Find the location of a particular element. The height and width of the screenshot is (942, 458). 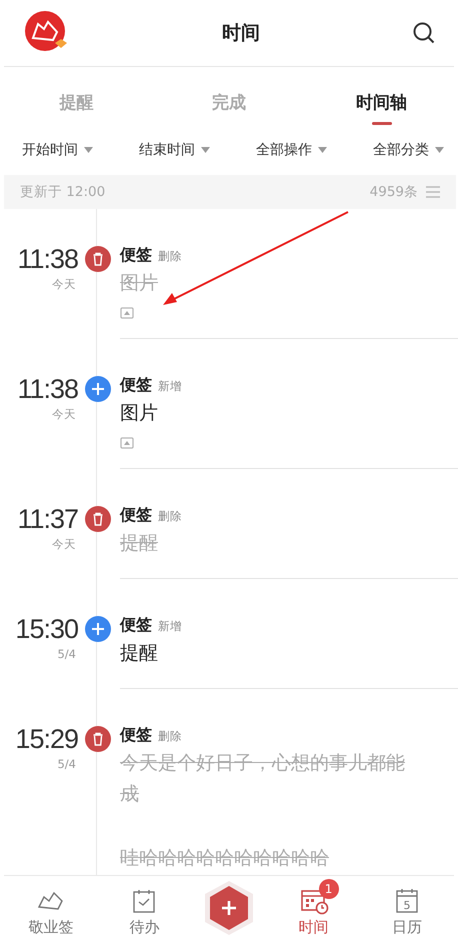

update-time: 更新于 12:00 is located at coordinates (63, 192).